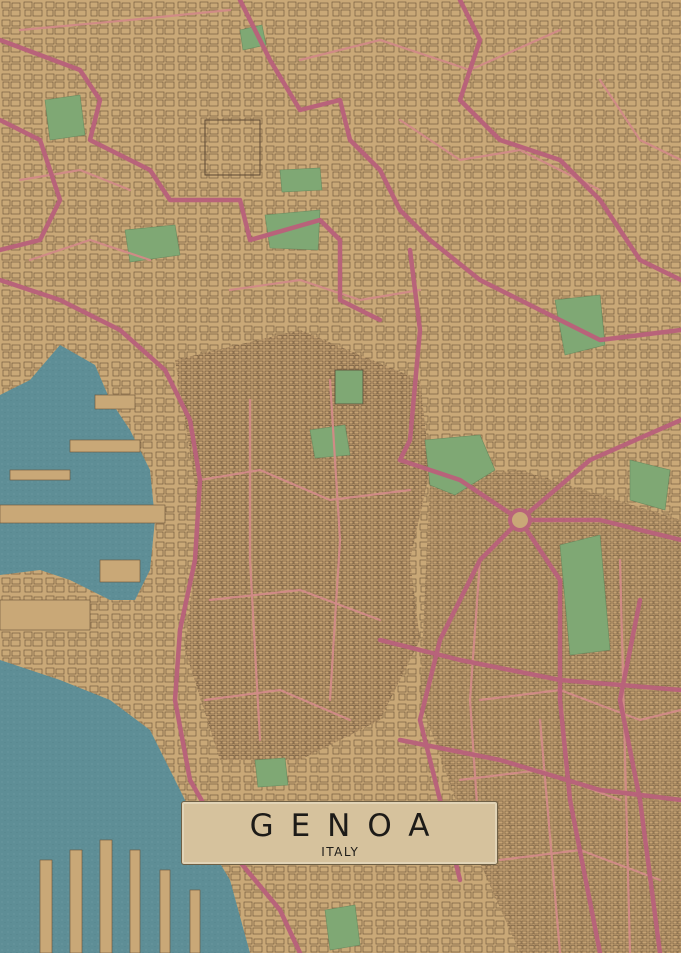  Describe the element at coordinates (520, 520) in the screenshot. I see `roundabout` at that location.